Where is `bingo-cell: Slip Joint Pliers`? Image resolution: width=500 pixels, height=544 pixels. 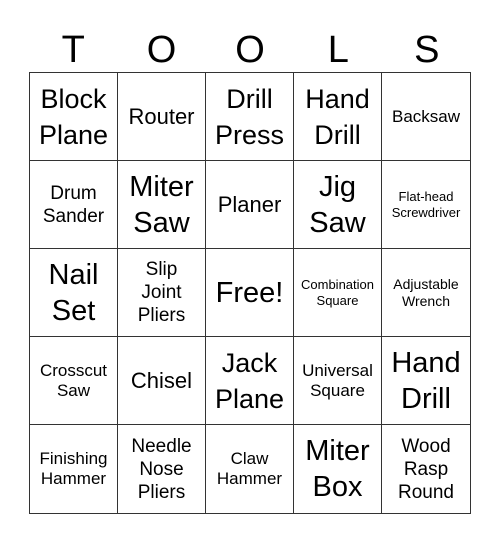
bingo-cell: Slip Joint Pliers is located at coordinates (162, 293).